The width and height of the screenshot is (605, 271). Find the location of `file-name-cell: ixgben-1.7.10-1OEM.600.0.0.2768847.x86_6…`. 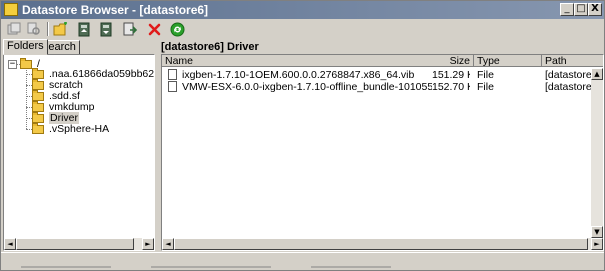

file-name-cell: ixgben-1.7.10-1OEM.600.0.0.2768847.x86_6… is located at coordinates (300, 75).